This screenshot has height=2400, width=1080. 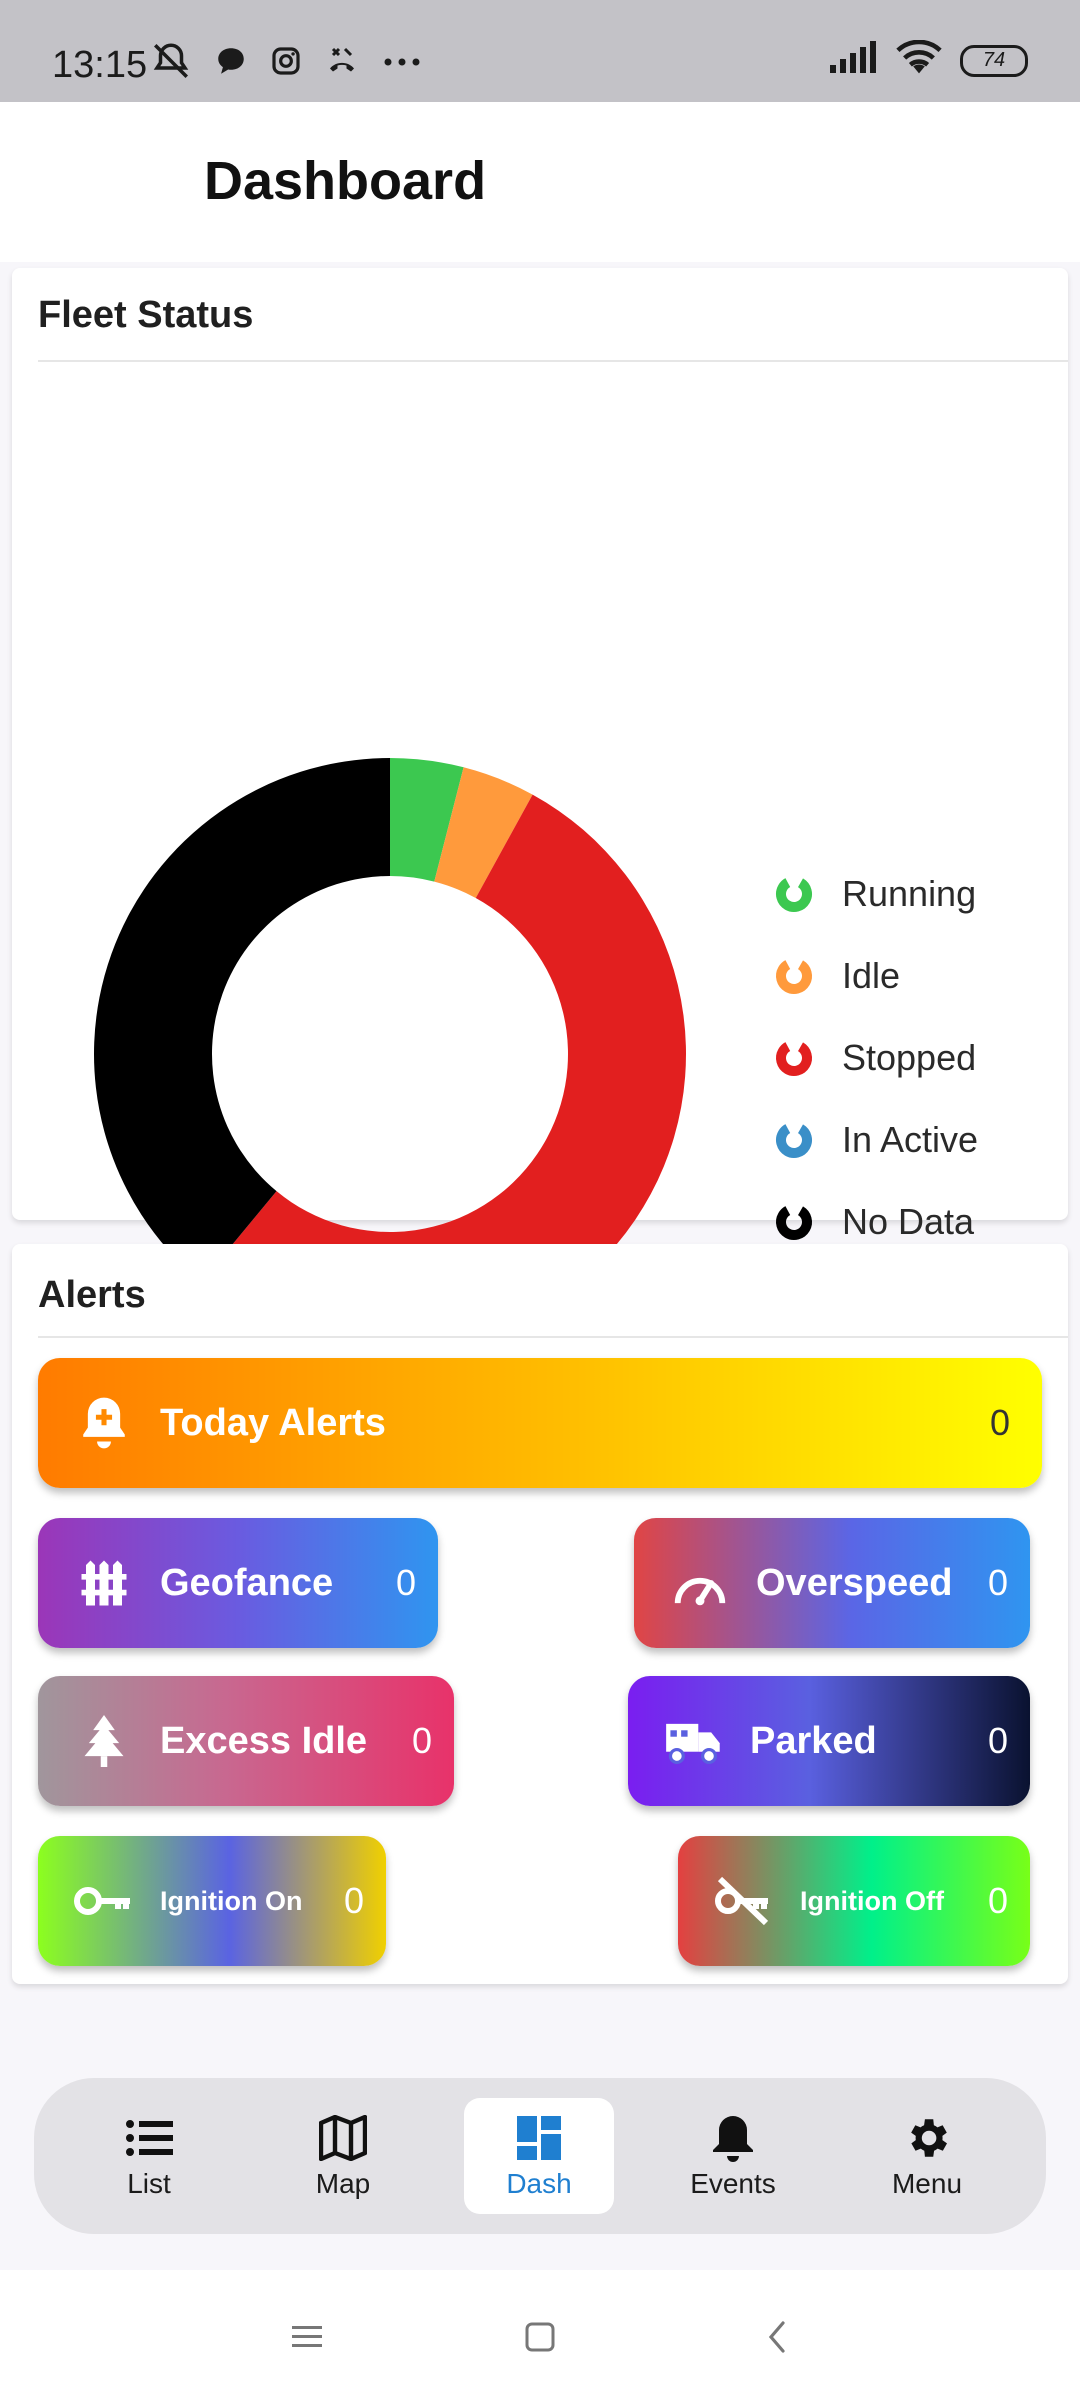 I want to click on home-icon, so click(x=540, y=2337).